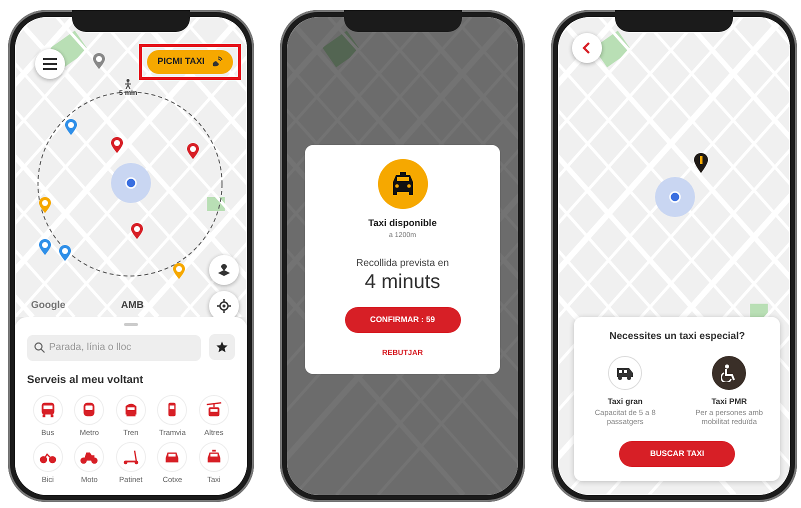 Image resolution: width=801 pixels, height=508 pixels. What do you see at coordinates (402, 281) in the screenshot?
I see `pickup-time: 4 minuts` at bounding box center [402, 281].